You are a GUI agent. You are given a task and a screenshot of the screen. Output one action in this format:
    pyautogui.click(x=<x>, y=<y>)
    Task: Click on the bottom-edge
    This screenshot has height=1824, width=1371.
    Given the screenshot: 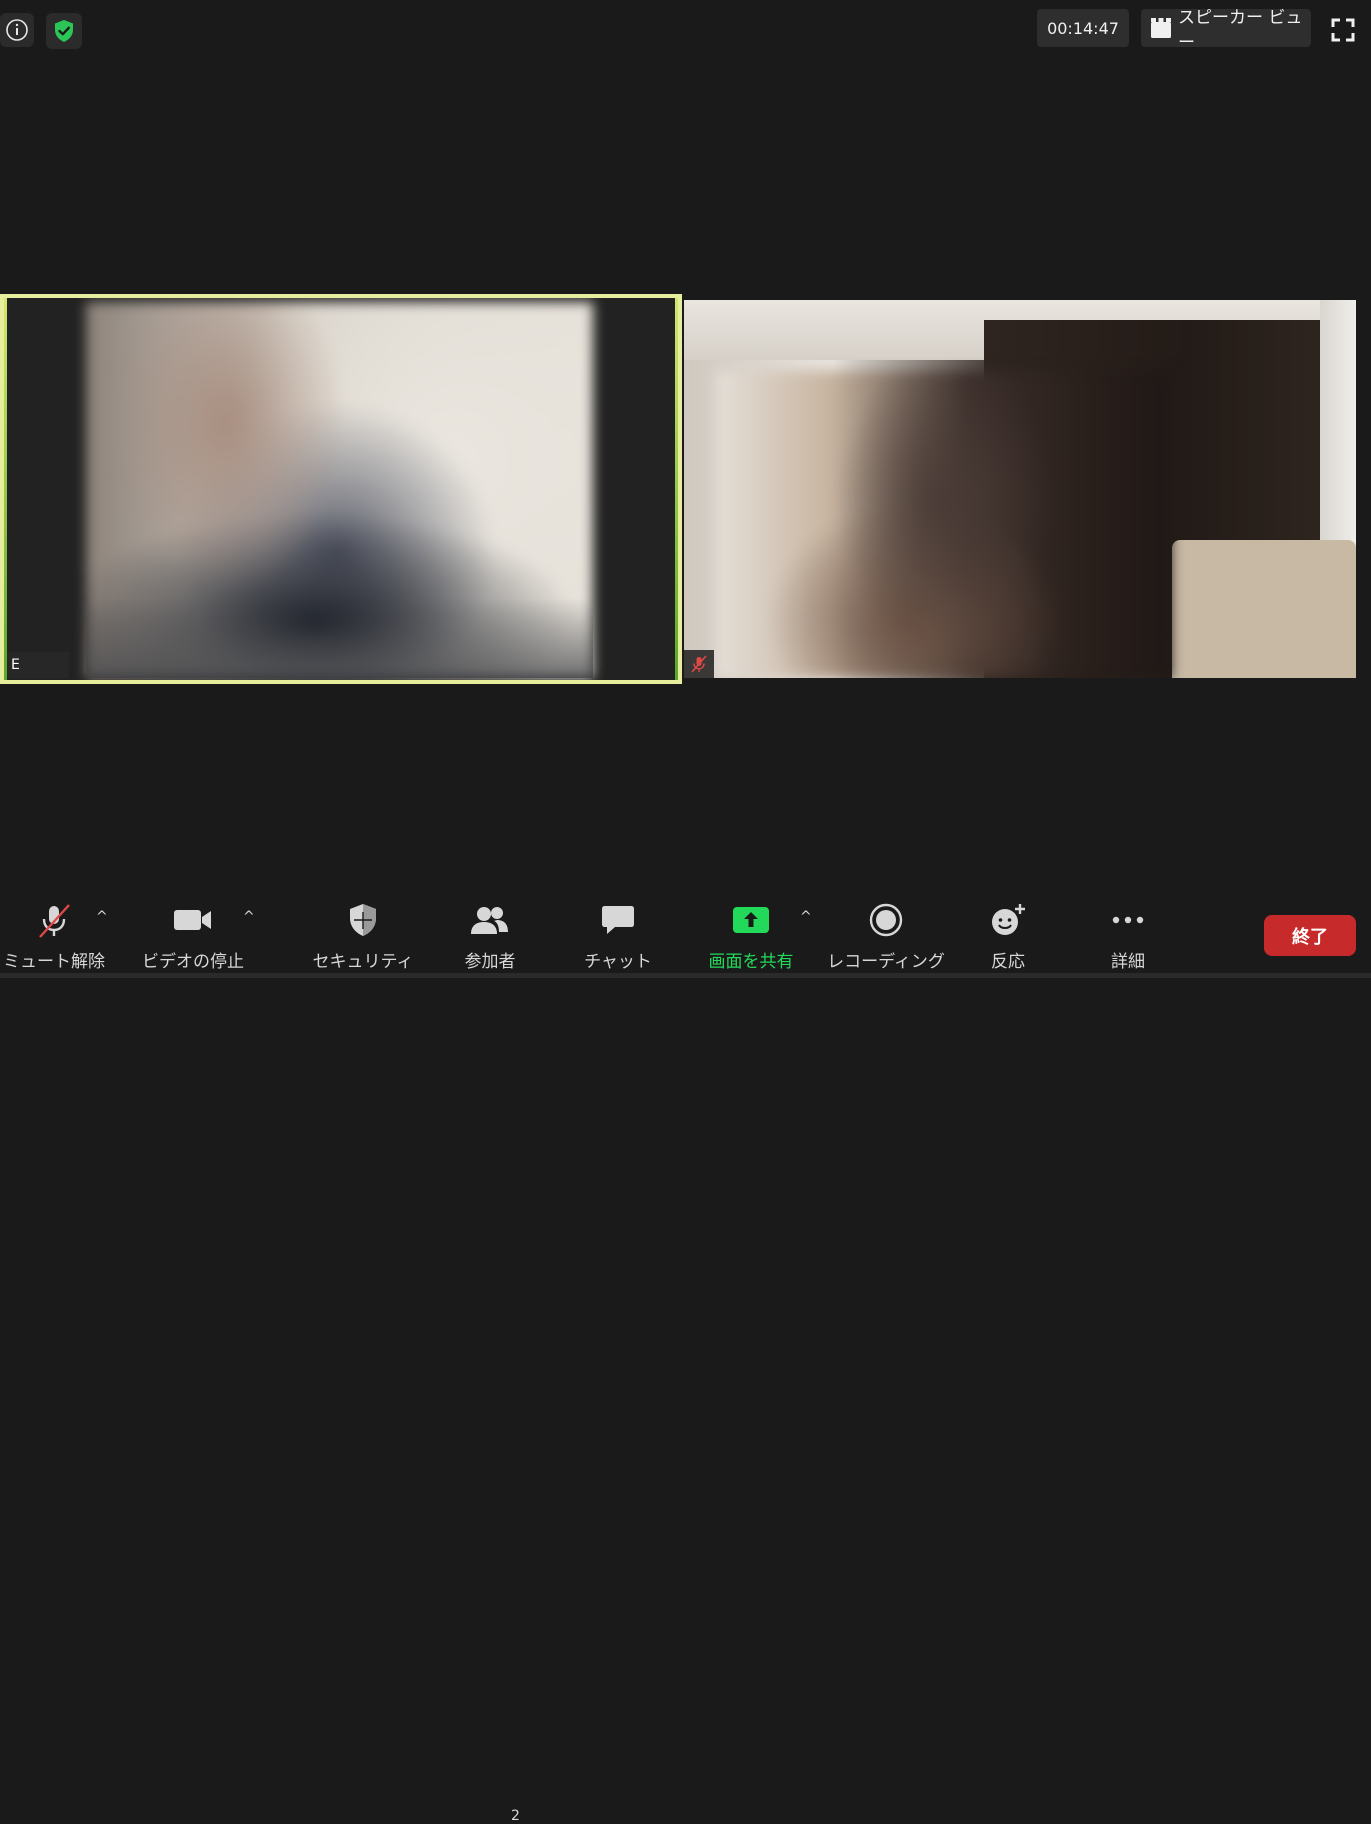 What is the action you would take?
    pyautogui.click(x=685, y=975)
    